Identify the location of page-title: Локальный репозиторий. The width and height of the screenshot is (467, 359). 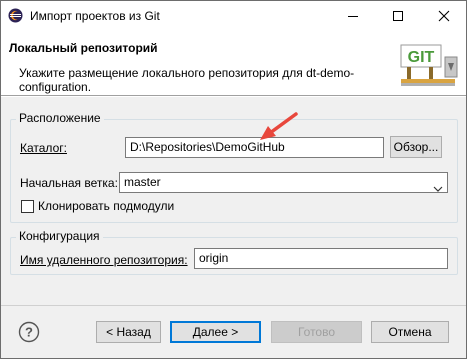
(83, 48).